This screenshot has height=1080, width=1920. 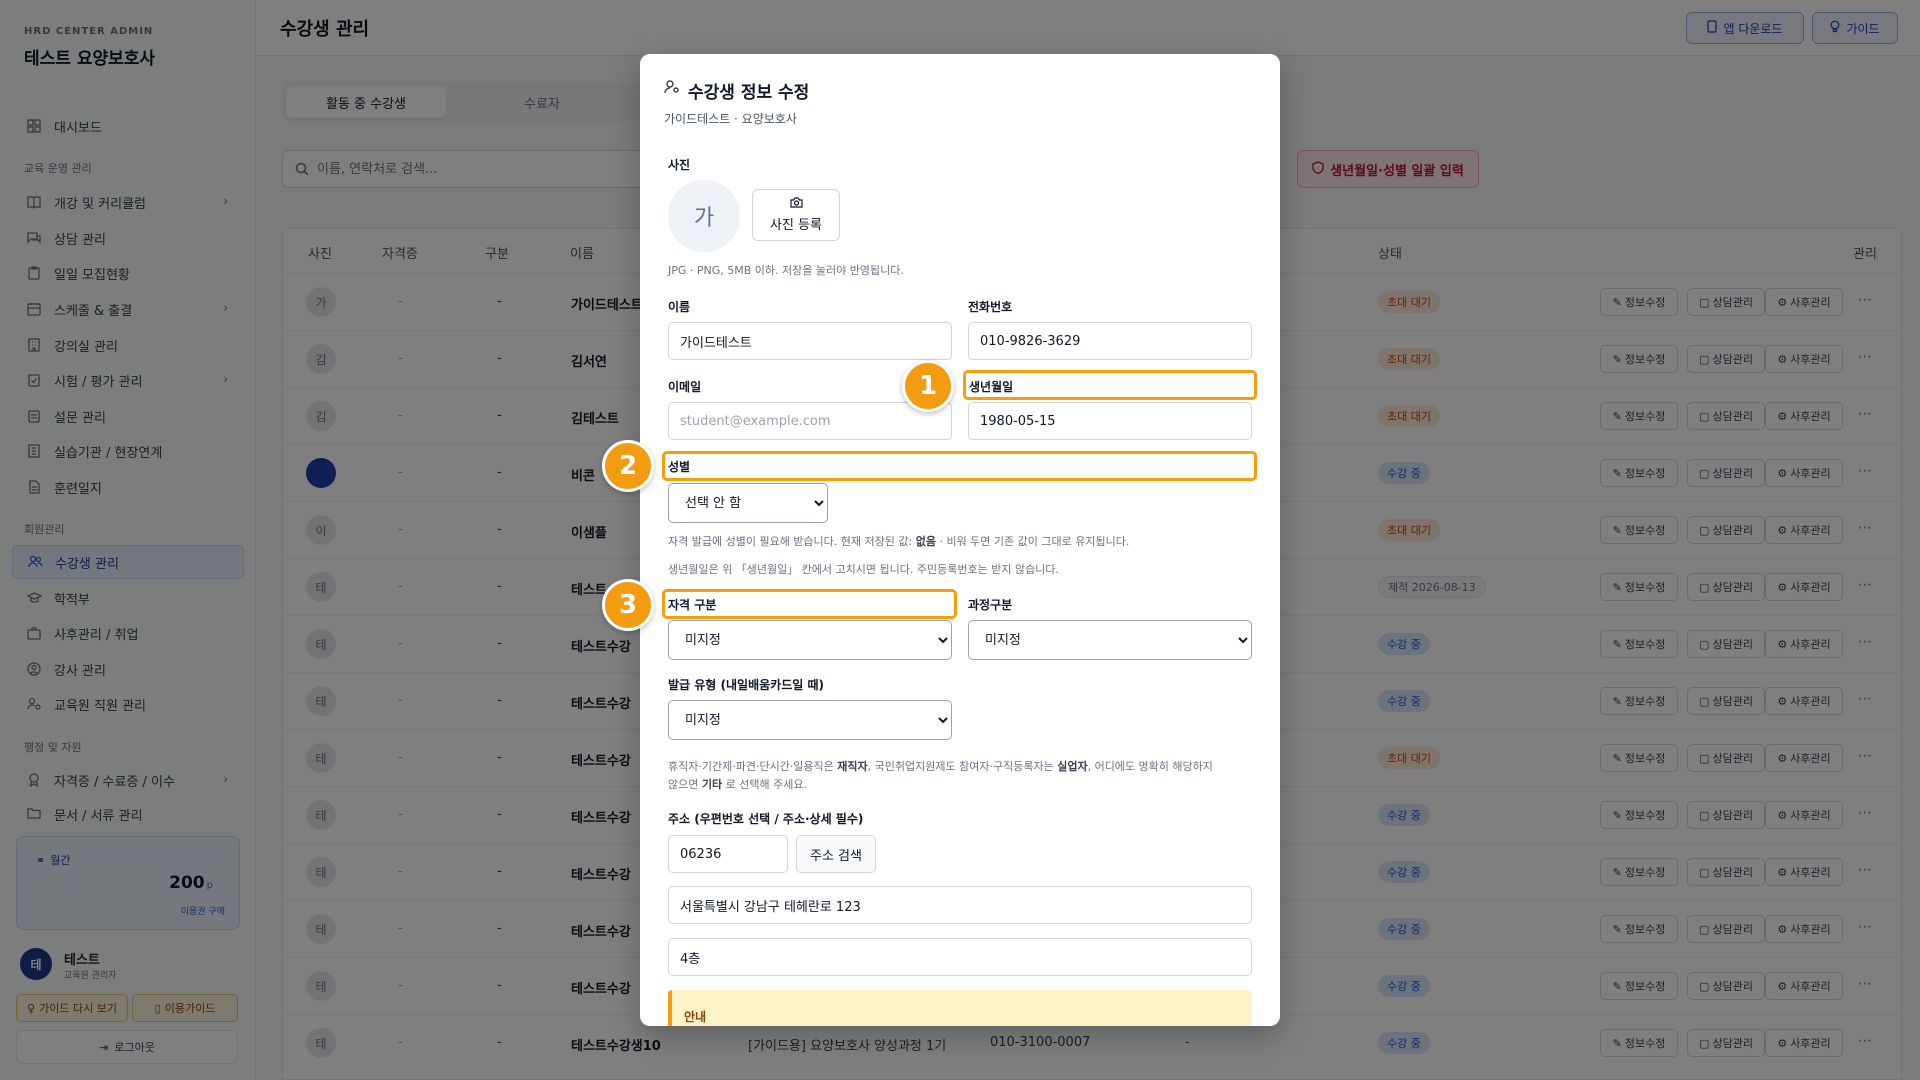 What do you see at coordinates (685, 387) in the screenshot?
I see `email-label: 이메일` at bounding box center [685, 387].